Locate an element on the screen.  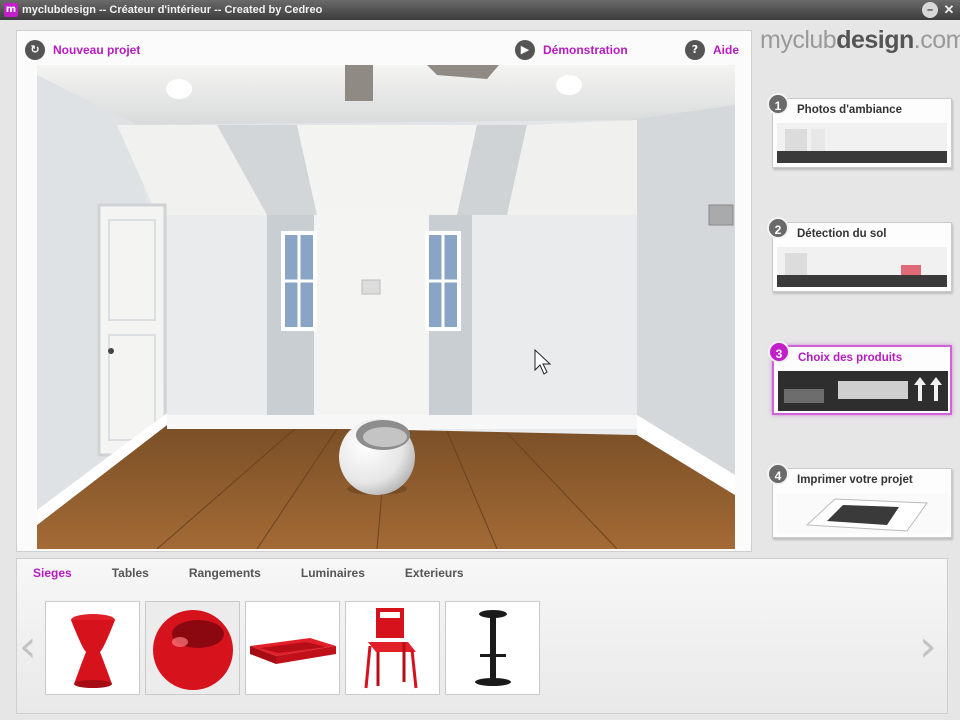
red-low-table-icon is located at coordinates (293, 651).